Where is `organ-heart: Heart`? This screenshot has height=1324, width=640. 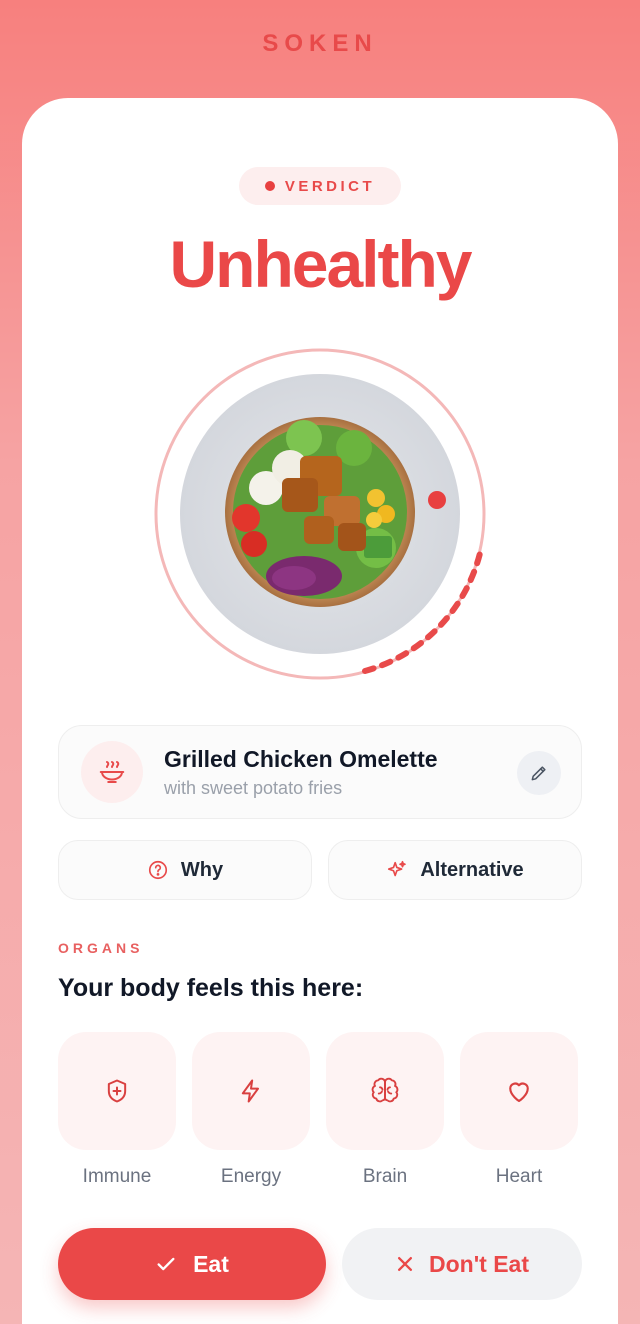 organ-heart: Heart is located at coordinates (519, 1110).